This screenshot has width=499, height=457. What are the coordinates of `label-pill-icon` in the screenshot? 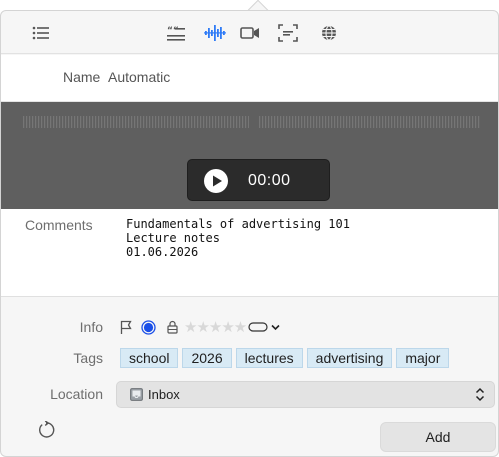 It's located at (258, 327).